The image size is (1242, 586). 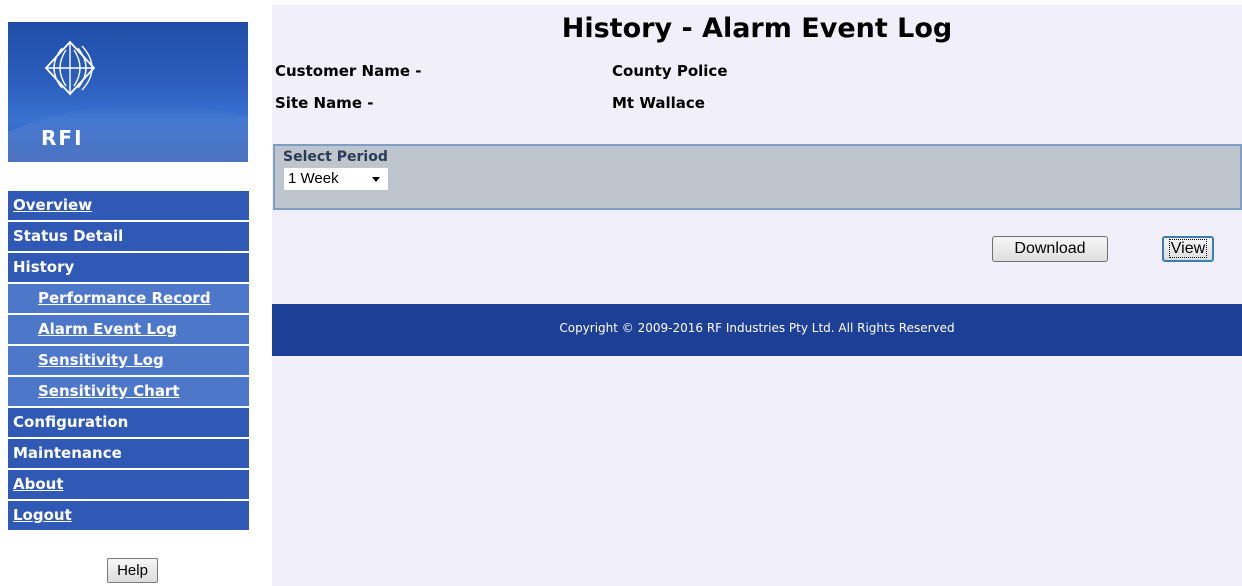 I want to click on nav-item-history: History, so click(x=128, y=267).